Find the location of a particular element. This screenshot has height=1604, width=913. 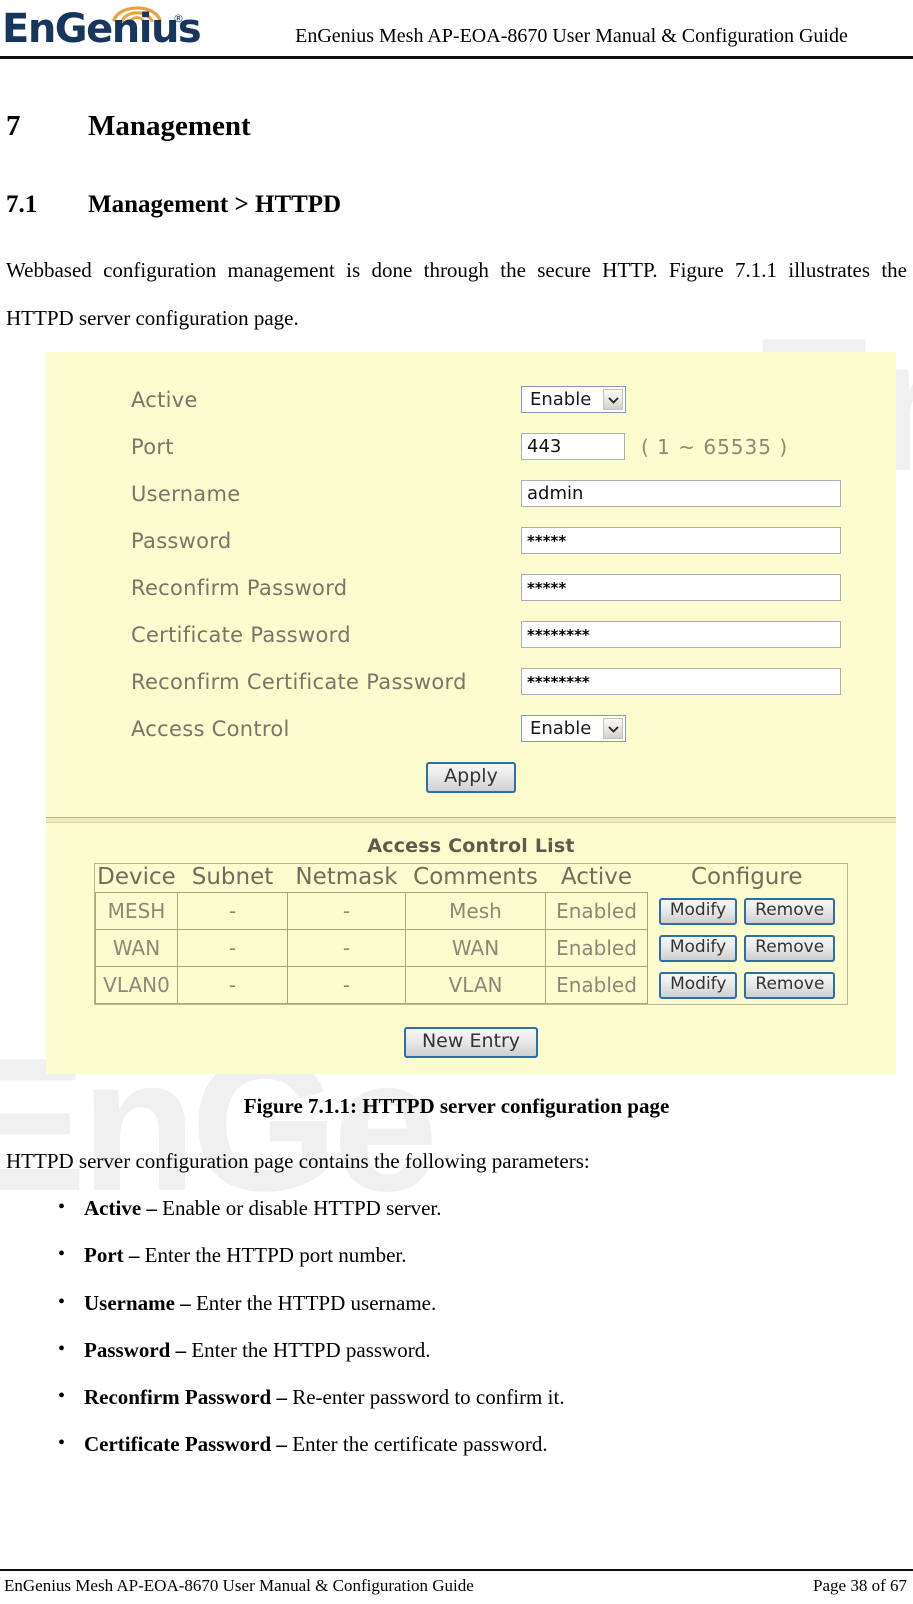

section-divider is located at coordinates (471, 820).